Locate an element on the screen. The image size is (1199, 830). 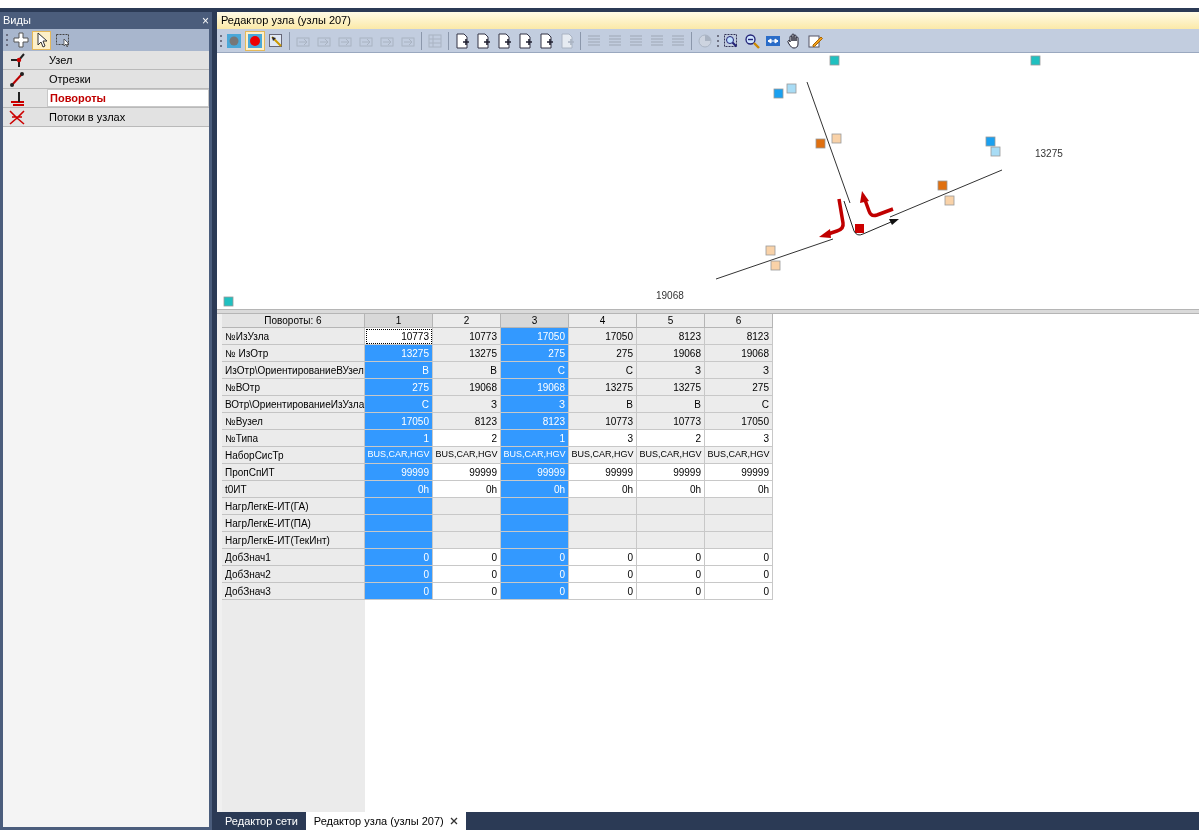
column-header: 5 is located at coordinates (671, 321).